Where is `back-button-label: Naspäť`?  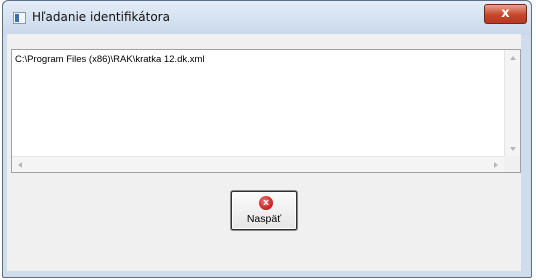
back-button-label: Naspäť is located at coordinates (264, 219).